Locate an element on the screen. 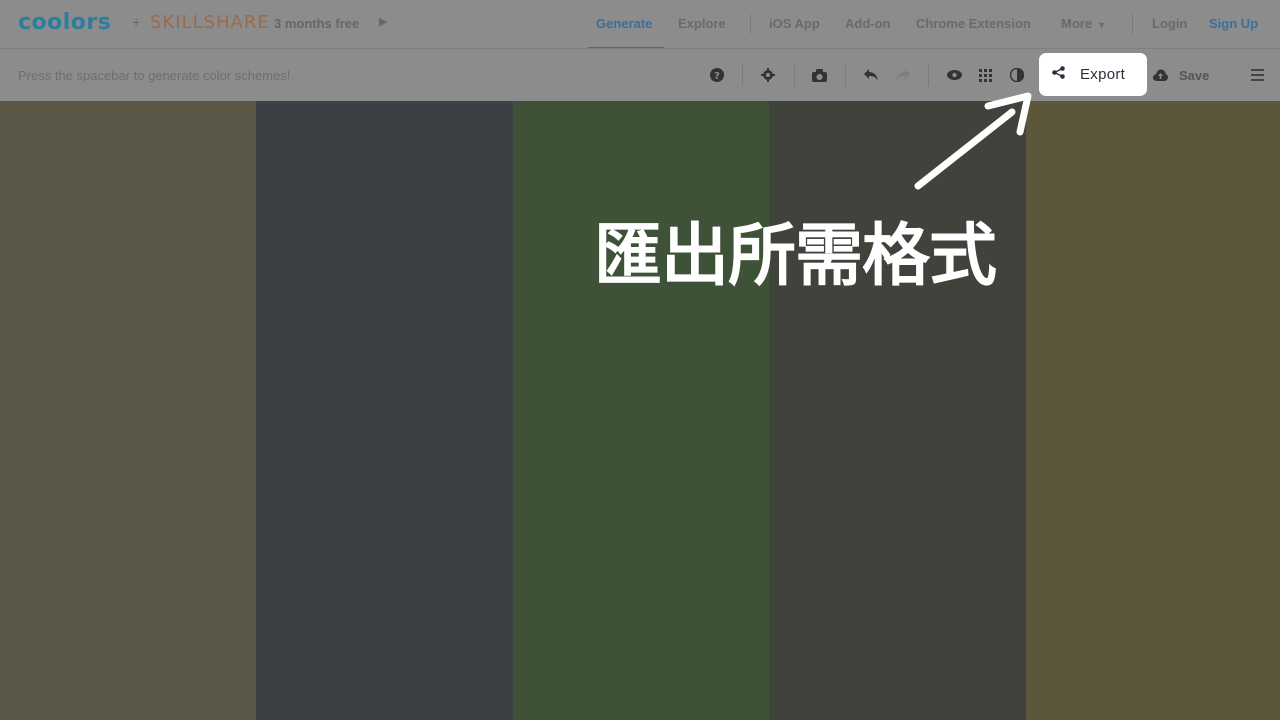  coolors-logo: coolors is located at coordinates (64, 22).